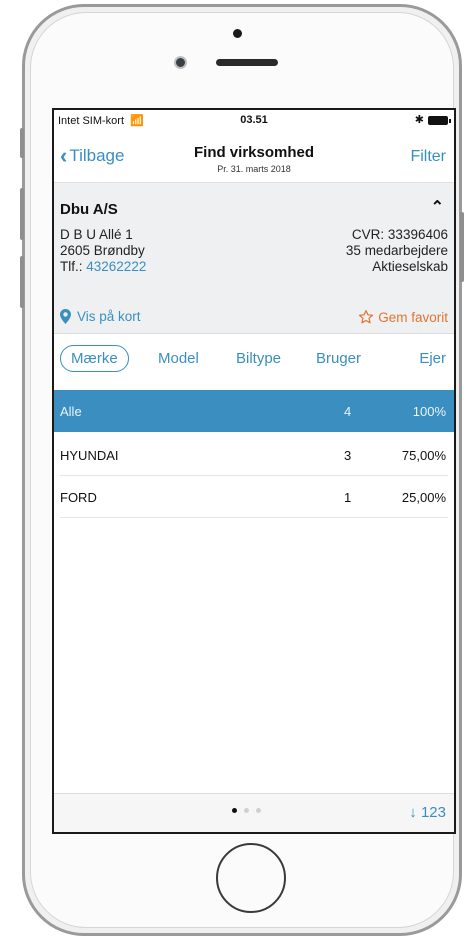  What do you see at coordinates (22, 214) in the screenshot?
I see `volume-up-button` at bounding box center [22, 214].